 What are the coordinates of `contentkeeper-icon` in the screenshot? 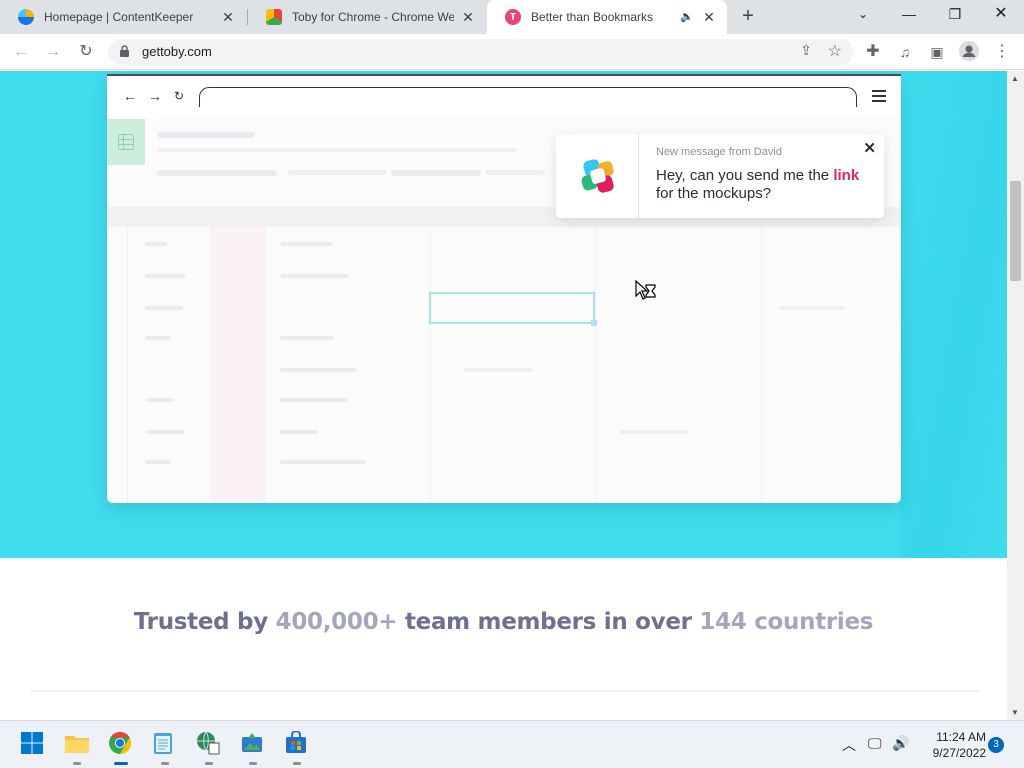 It's located at (26, 17).